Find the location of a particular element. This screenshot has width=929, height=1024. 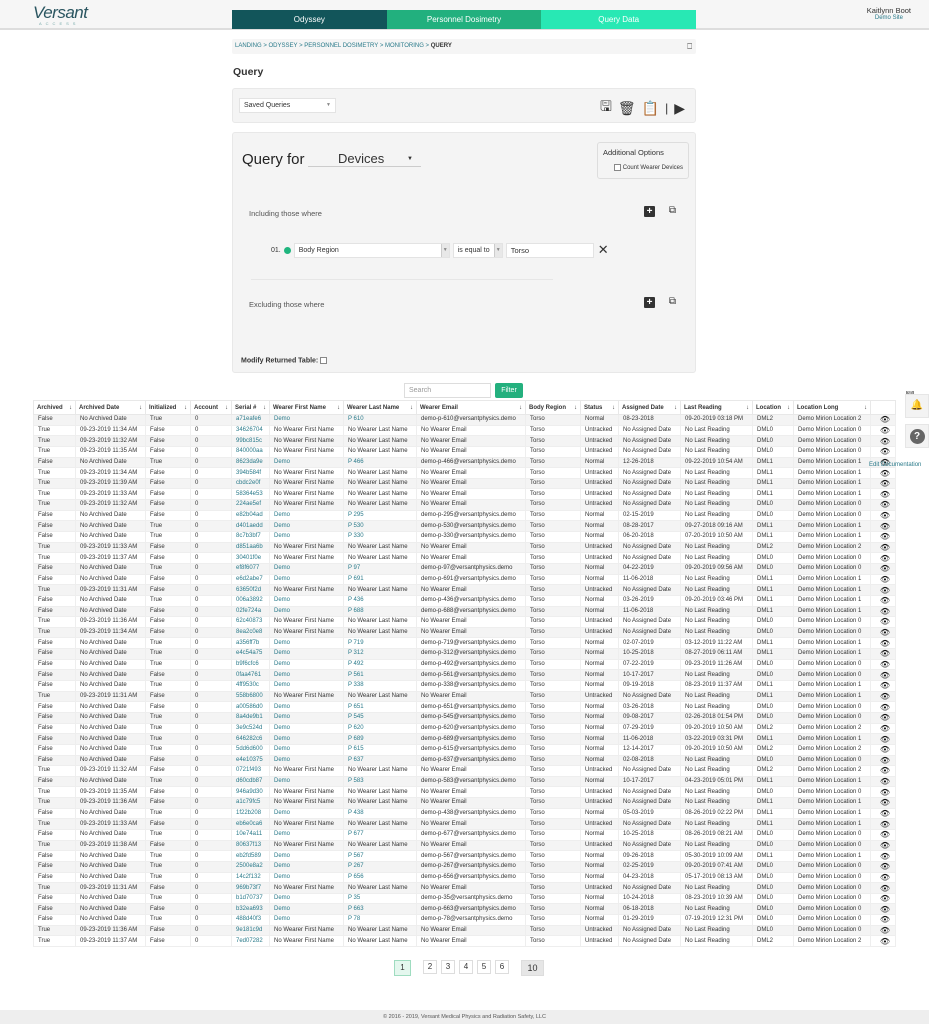

column-header: Archived Date ↓ is located at coordinates (110, 407).